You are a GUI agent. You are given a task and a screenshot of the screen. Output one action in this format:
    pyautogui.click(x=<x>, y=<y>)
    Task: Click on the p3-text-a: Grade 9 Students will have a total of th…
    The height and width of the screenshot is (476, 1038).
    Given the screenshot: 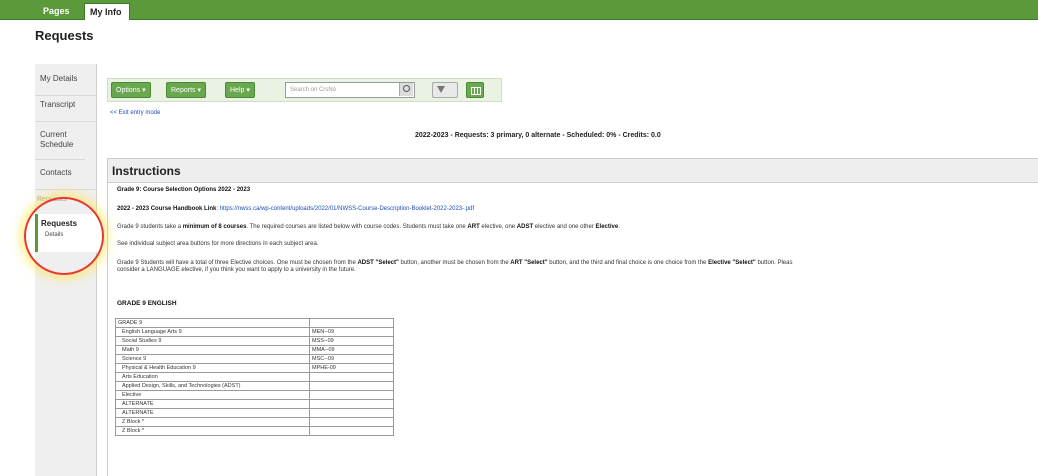 What is the action you would take?
    pyautogui.click(x=237, y=263)
    